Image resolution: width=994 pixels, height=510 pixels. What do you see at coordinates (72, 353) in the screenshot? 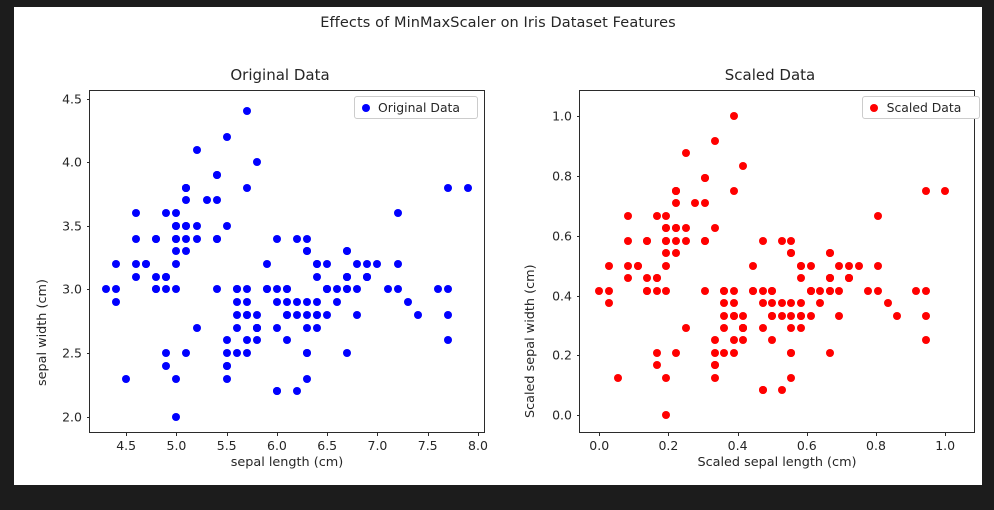
I see `y-tick-label: 2.5` at bounding box center [72, 353].